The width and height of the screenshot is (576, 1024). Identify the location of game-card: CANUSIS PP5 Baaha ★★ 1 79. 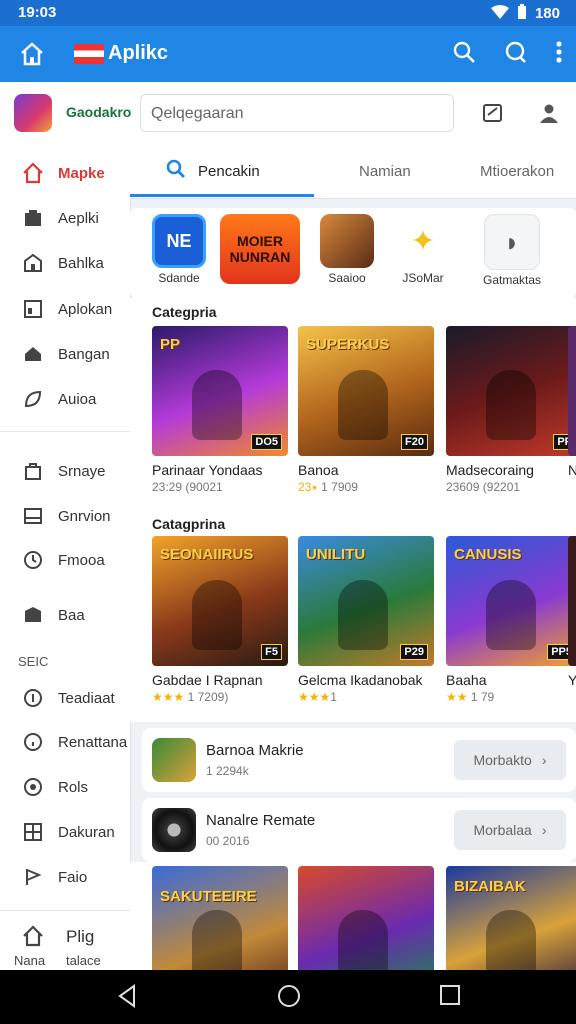
(511, 620).